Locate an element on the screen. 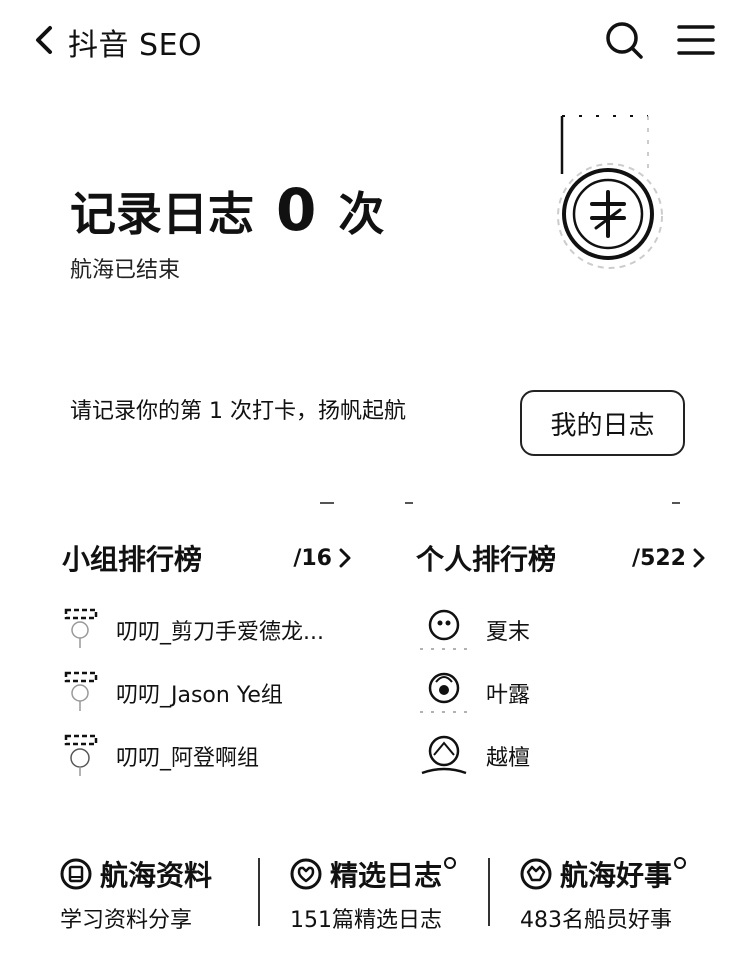 This screenshot has width=750, height=959. smile-icon is located at coordinates (536, 874).